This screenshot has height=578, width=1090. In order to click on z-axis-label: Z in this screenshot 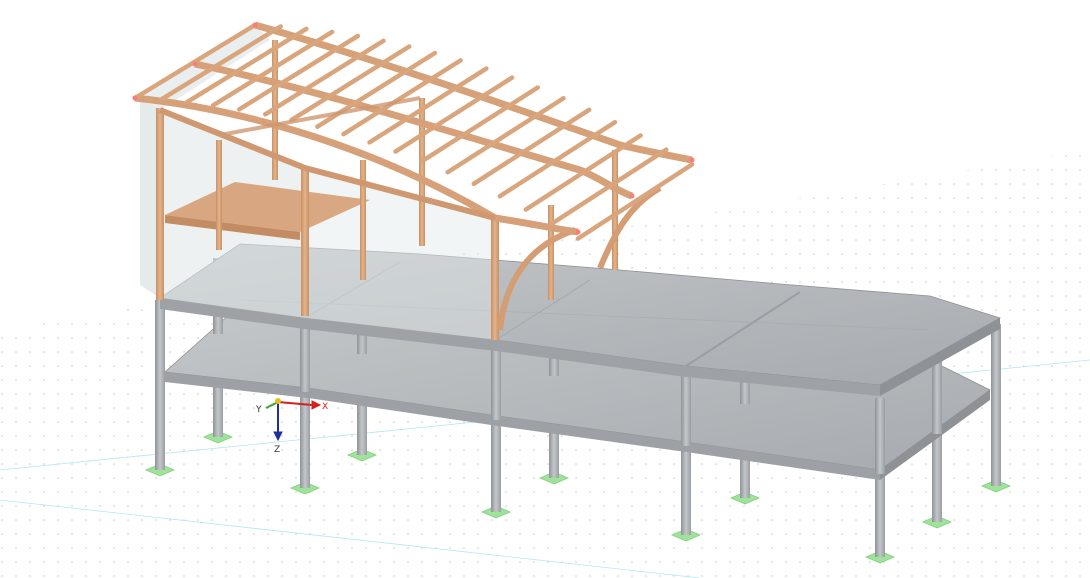, I will do `click(277, 450)`.